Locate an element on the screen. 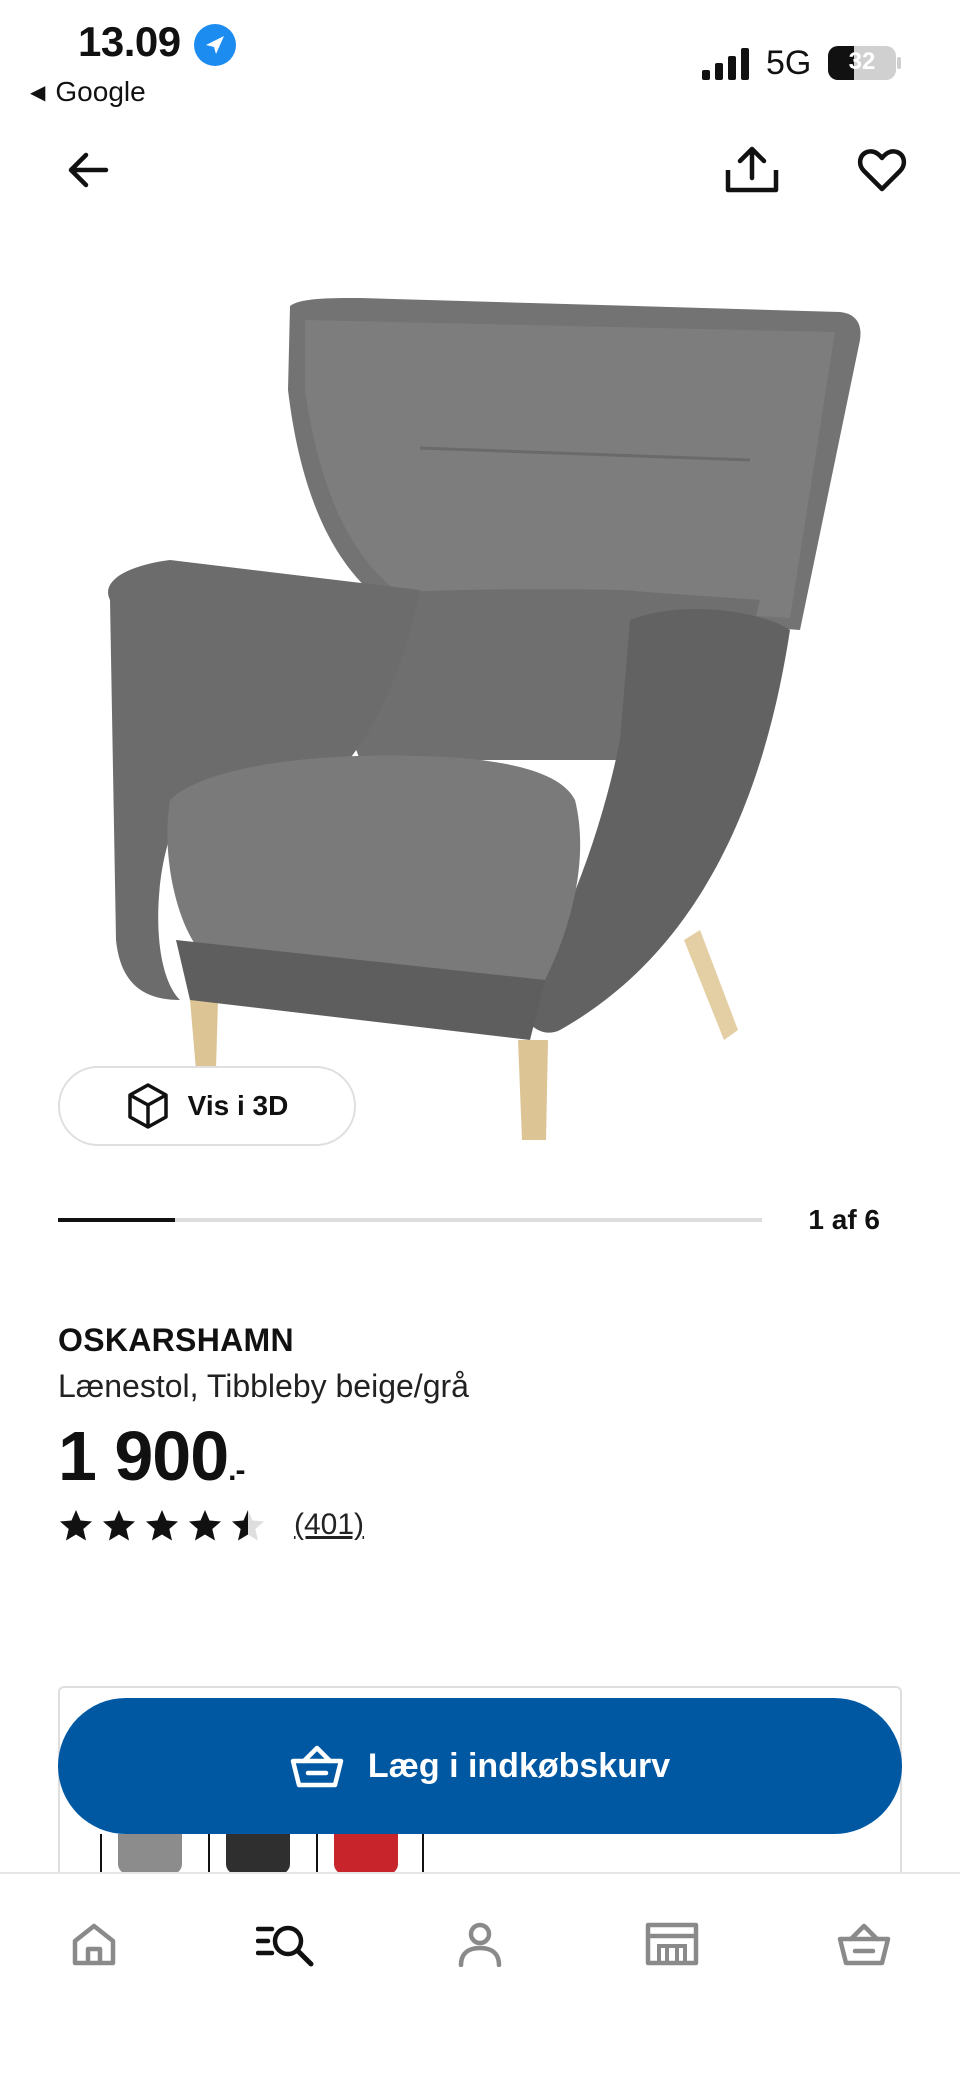 The image size is (960, 2078). add-to-cart-button: Læg i indkøbskurv is located at coordinates (480, 1766).